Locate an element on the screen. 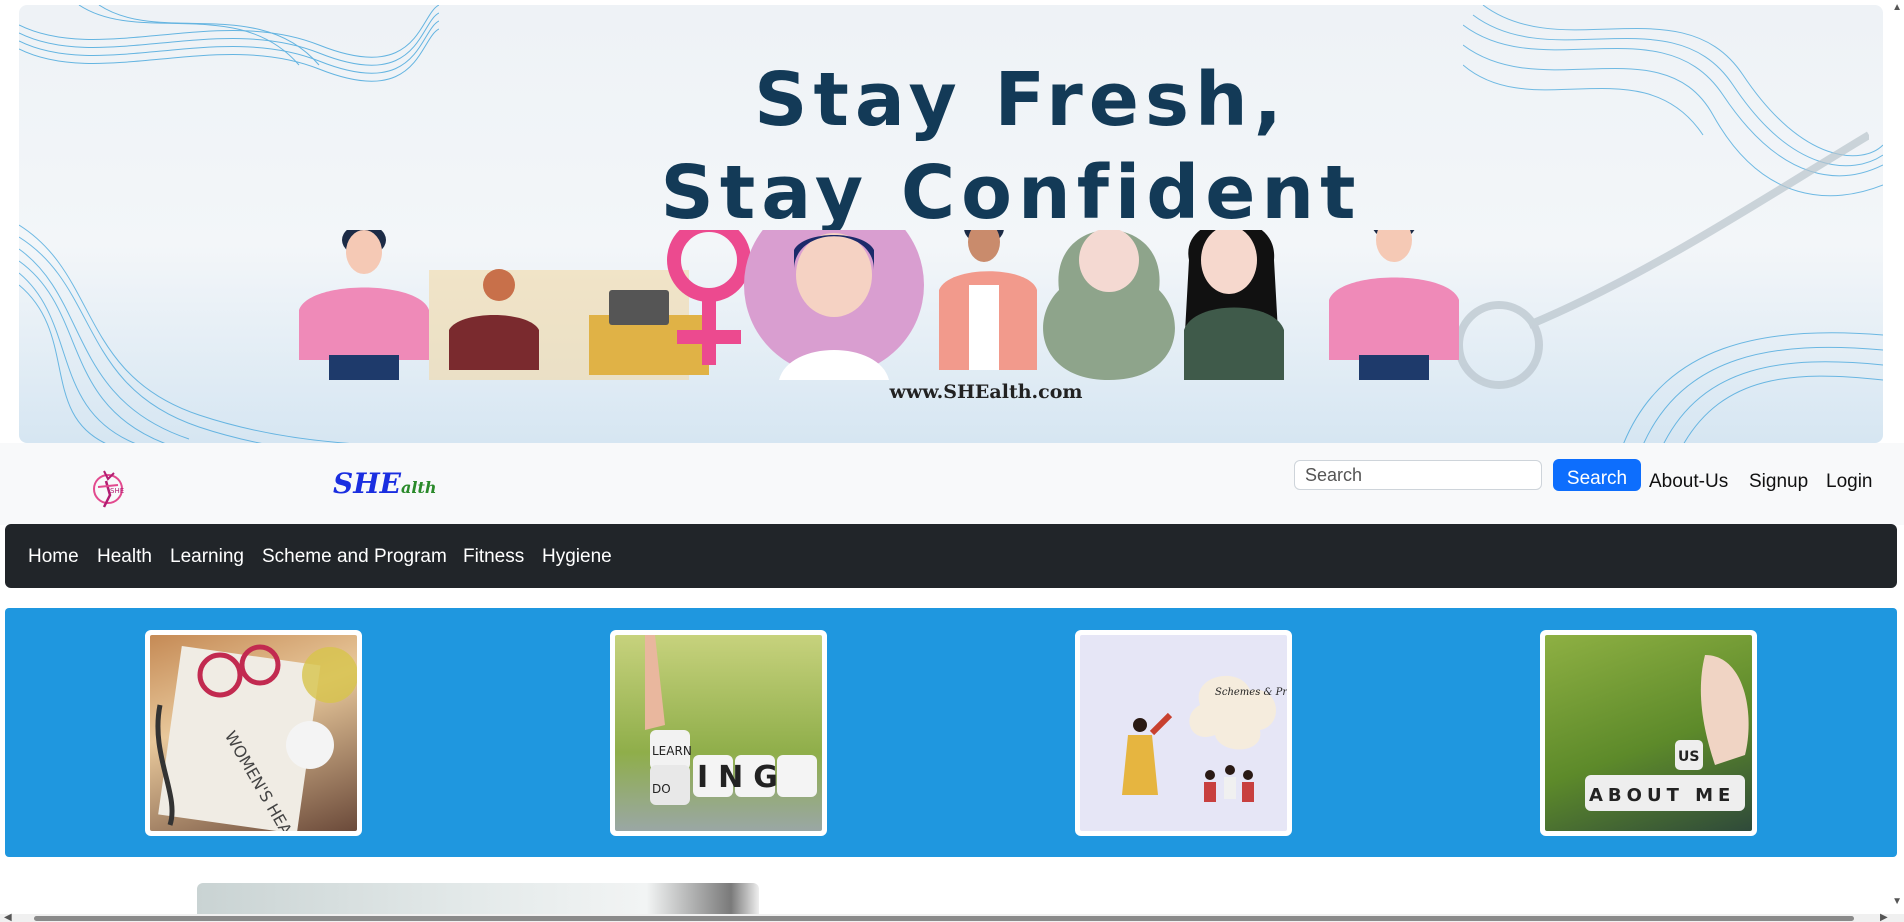 The image size is (1904, 922). nav-health: Health is located at coordinates (124, 557).